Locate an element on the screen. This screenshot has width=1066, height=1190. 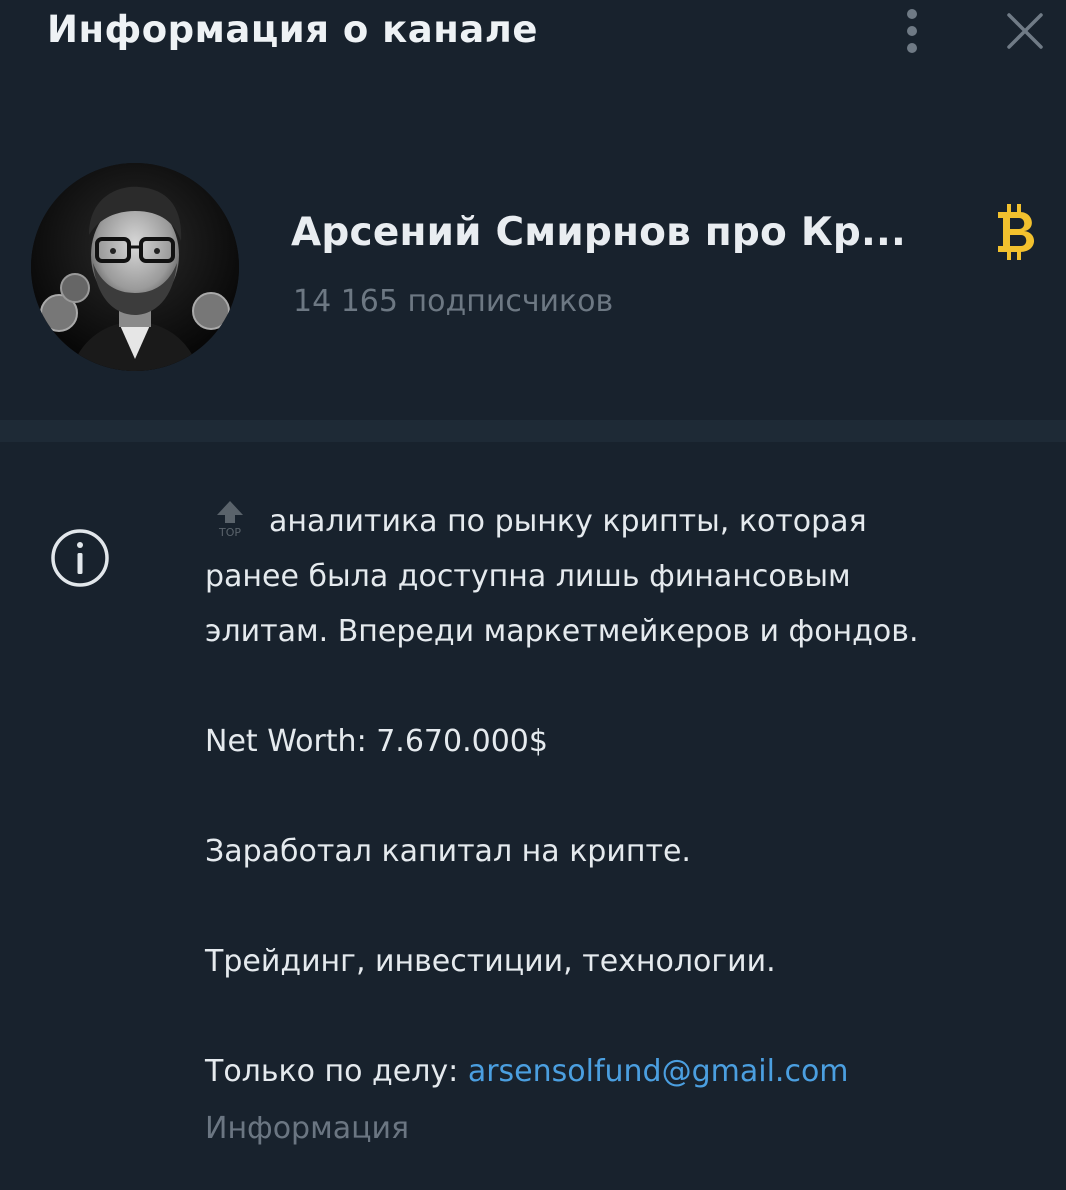
contact-line: Только по делу: arsensolfund@gmail.com is located at coordinates (625, 1071).